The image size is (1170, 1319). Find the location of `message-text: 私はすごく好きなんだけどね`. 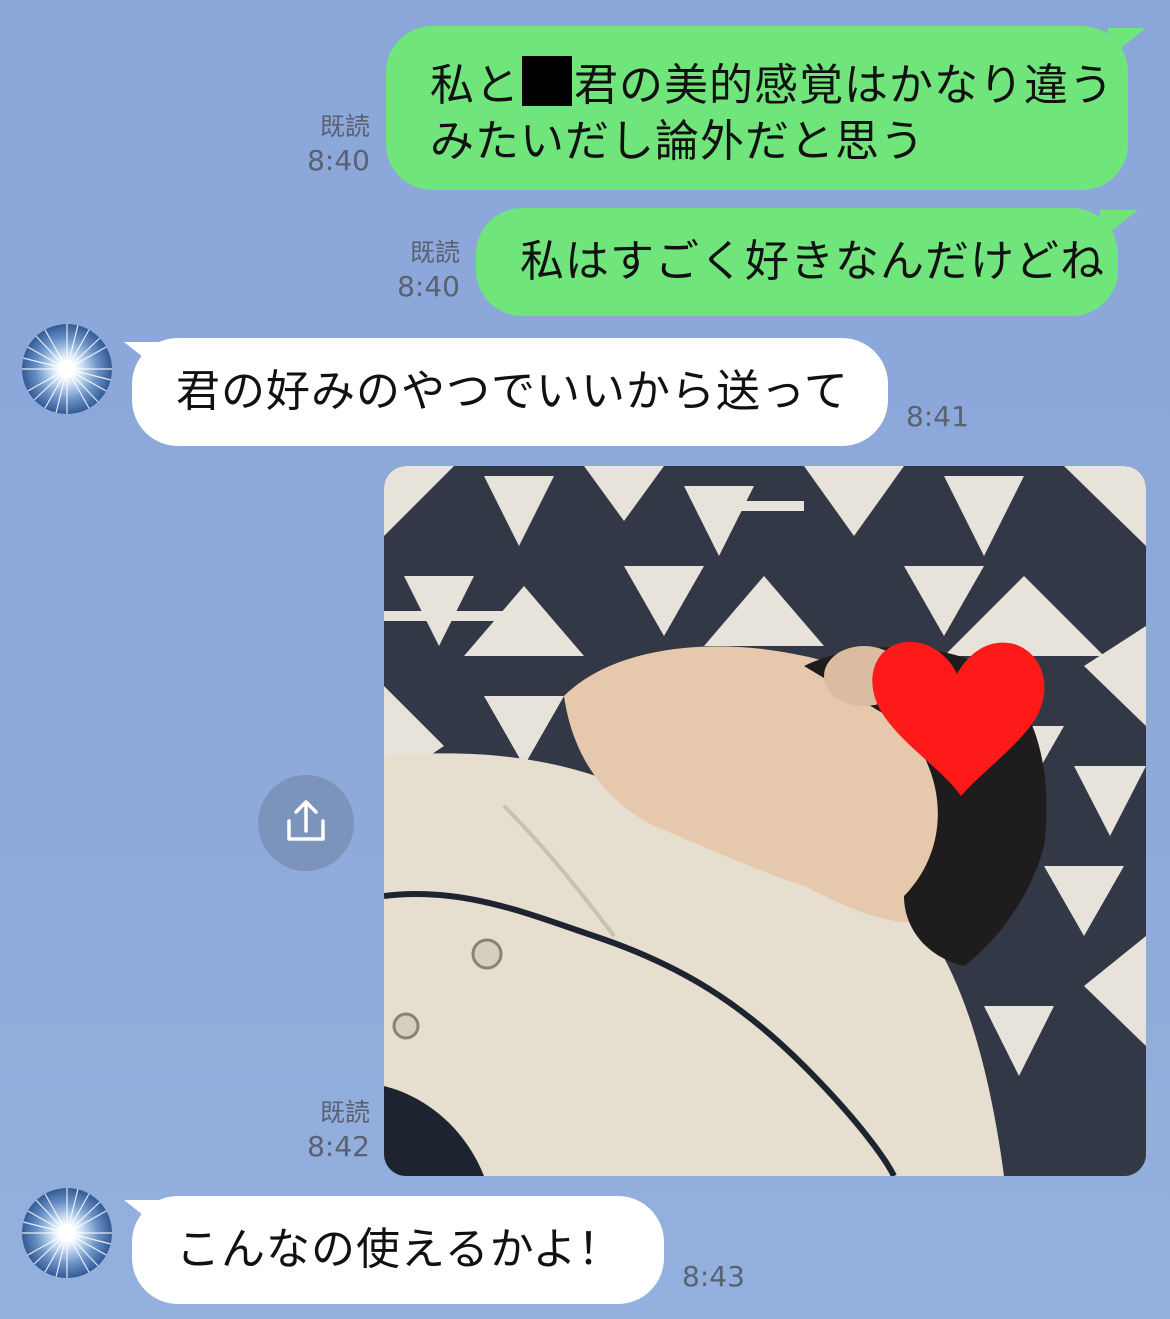

message-text: 私はすごく好きなんだけどね is located at coordinates (812, 261).